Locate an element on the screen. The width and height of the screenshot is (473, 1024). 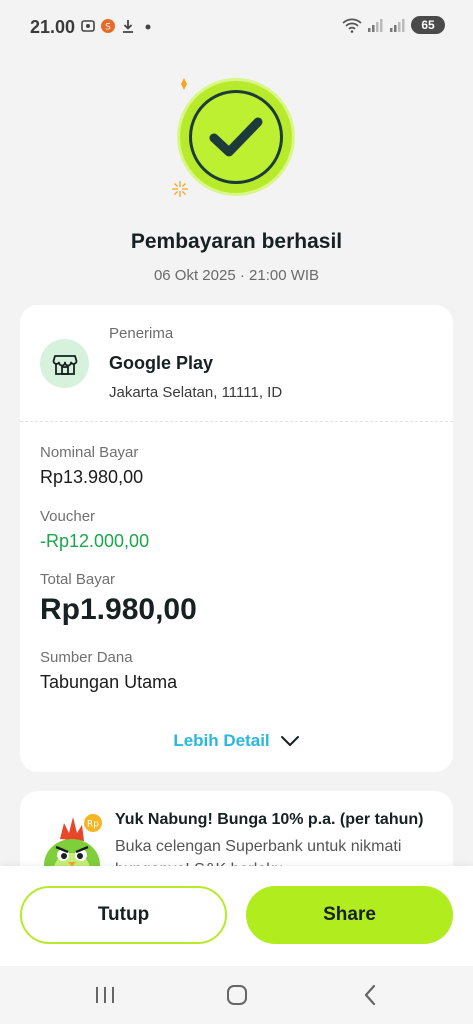
close-button: Tutup is located at coordinates (123, 915).